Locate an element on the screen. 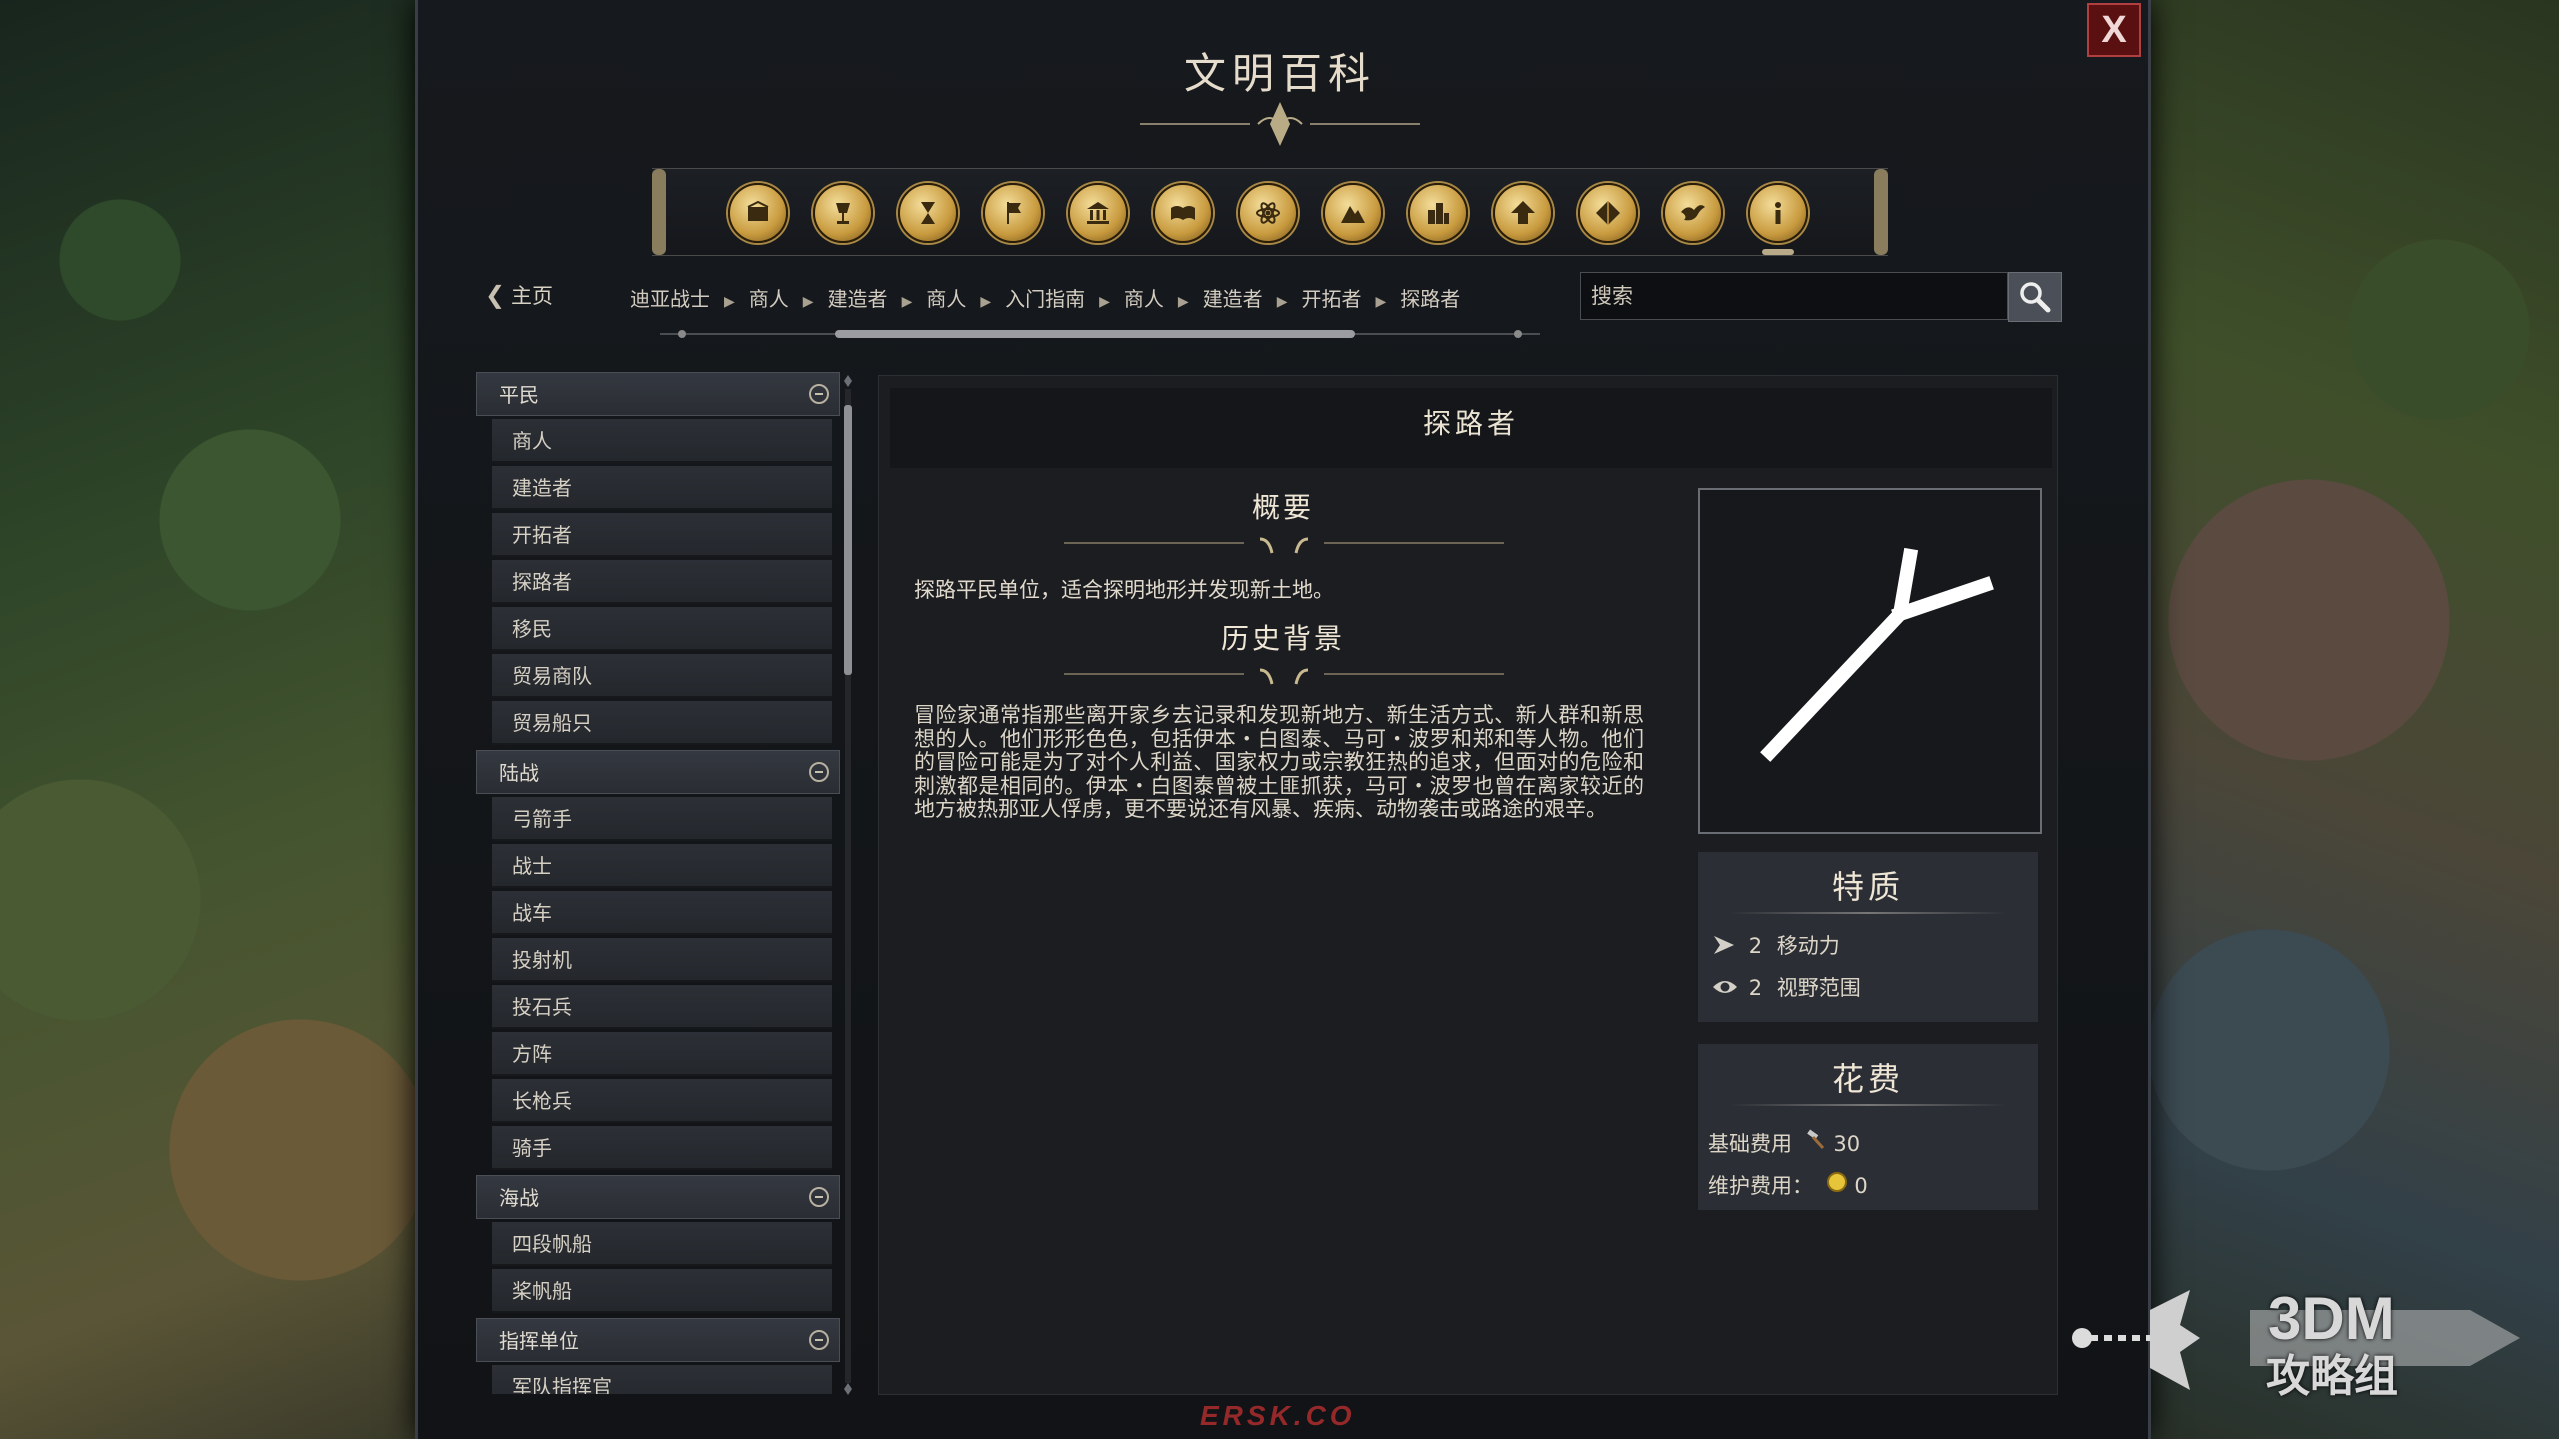  list-item: 四段帆船 is located at coordinates (662, 1244).